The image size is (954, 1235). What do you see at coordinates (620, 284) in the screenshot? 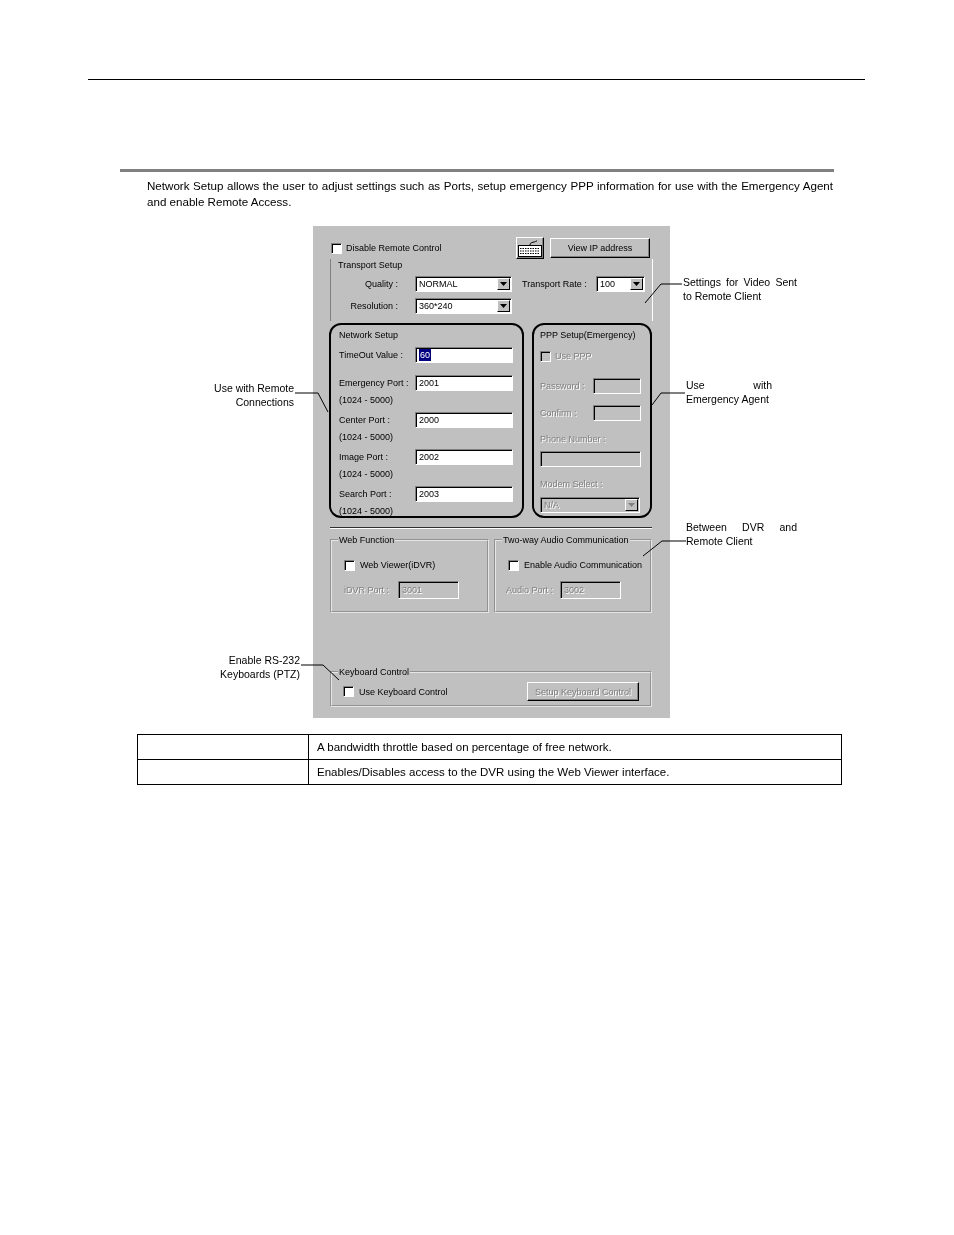
I see `transport-rate-dropdown: 100` at bounding box center [620, 284].